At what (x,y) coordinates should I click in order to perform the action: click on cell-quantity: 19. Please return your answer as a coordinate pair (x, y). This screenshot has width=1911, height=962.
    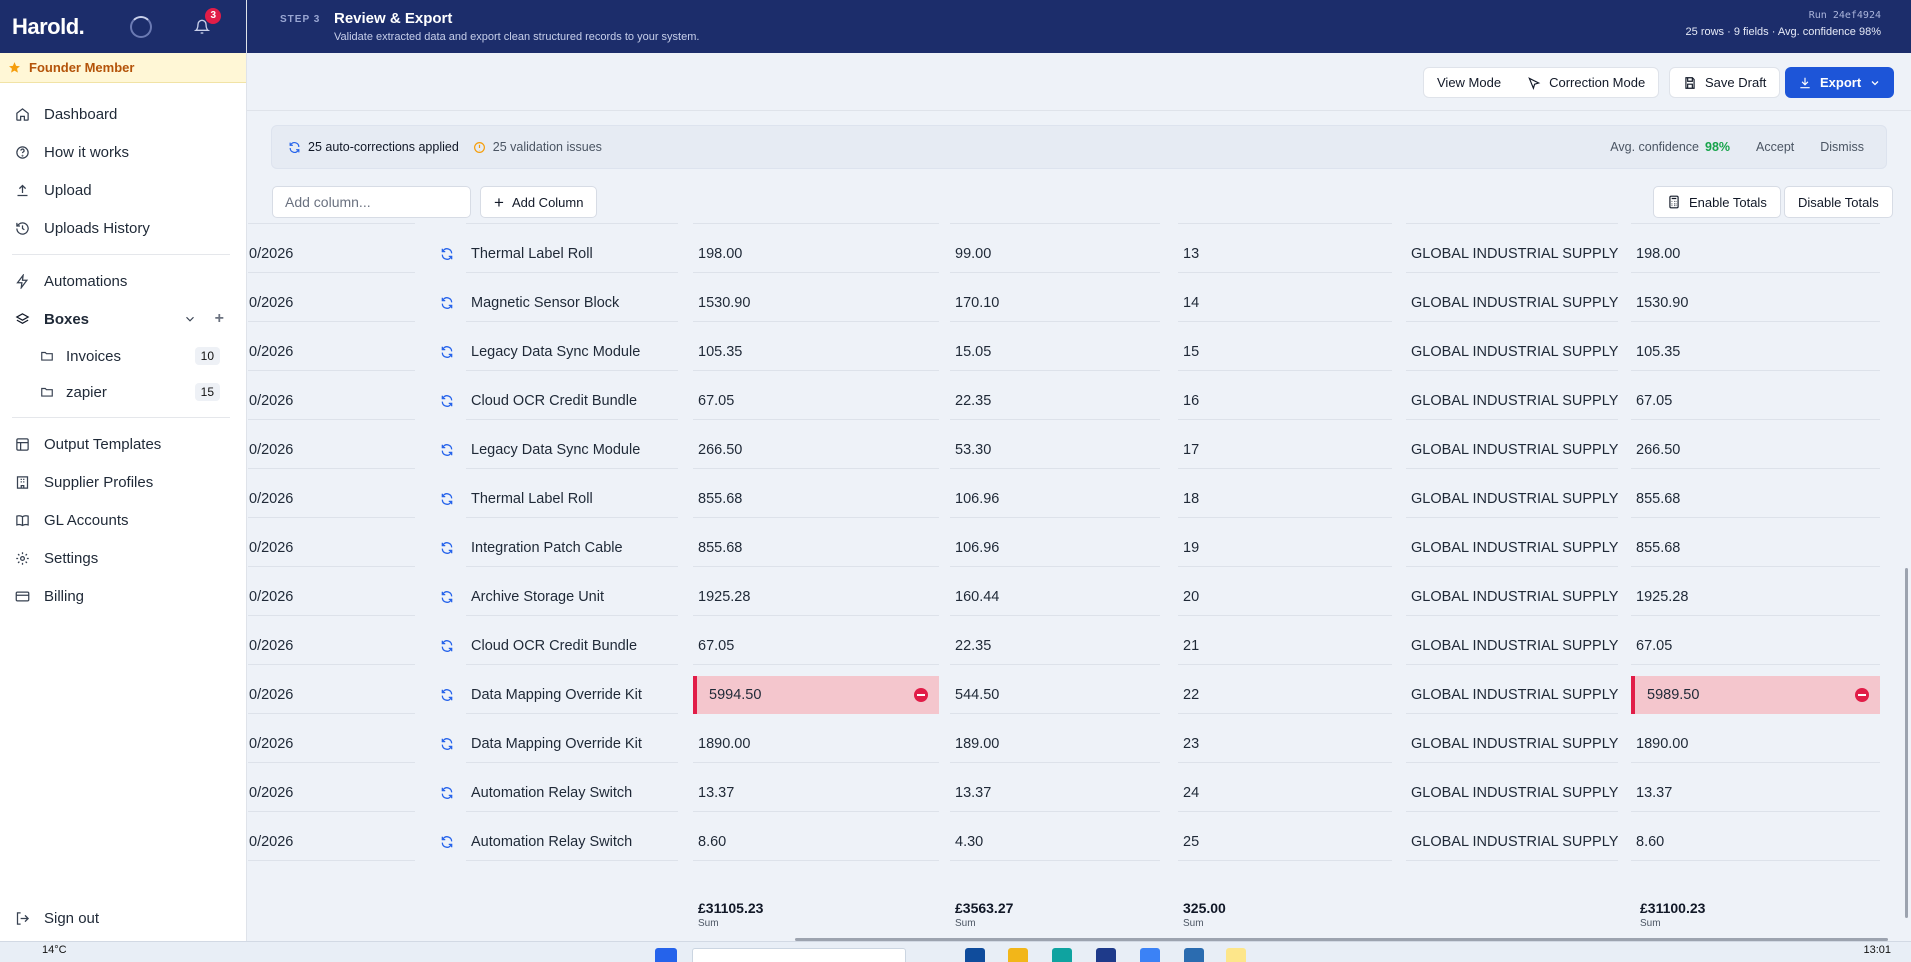
    Looking at the image, I should click on (1285, 548).